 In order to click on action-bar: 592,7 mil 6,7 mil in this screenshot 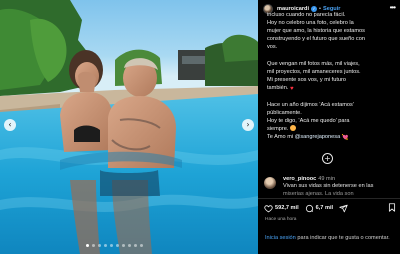, I will do `click(330, 208)`.